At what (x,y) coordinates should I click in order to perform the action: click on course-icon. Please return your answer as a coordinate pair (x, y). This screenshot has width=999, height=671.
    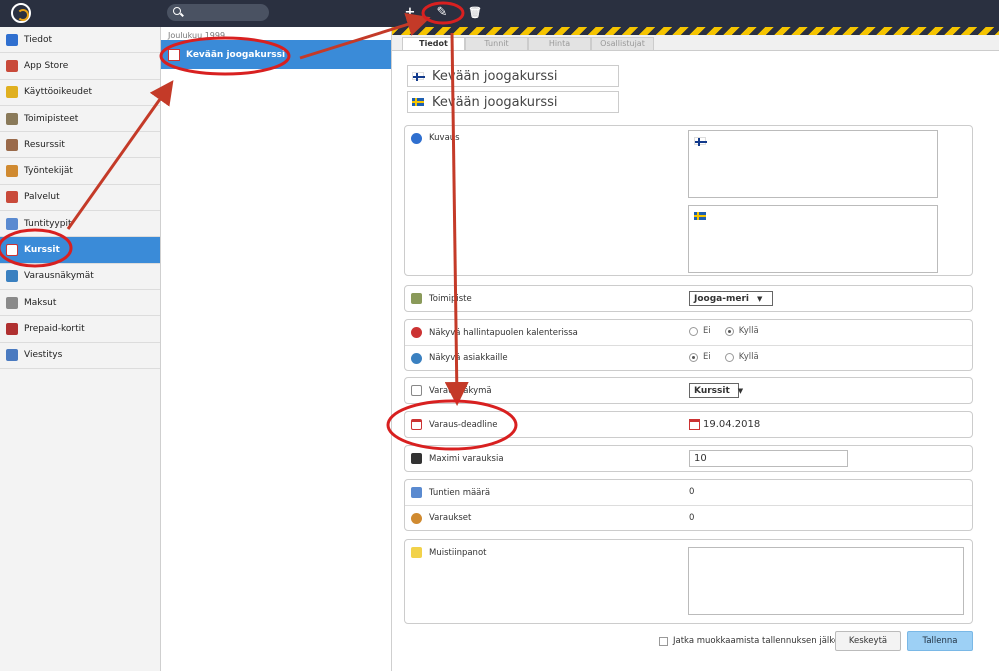
    Looking at the image, I should click on (174, 54).